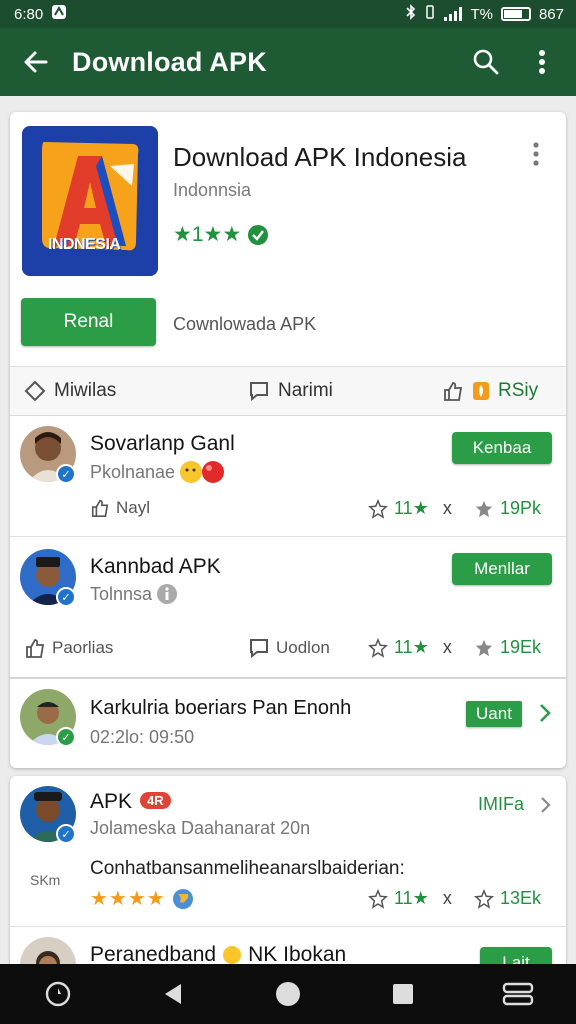 Image resolution: width=576 pixels, height=1024 pixels. Describe the element at coordinates (133, 471) in the screenshot. I see `item-subtitle-text: Pkolnanae` at that location.